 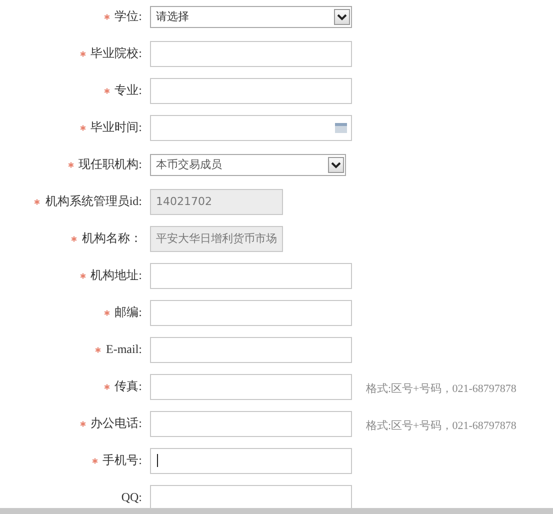 What do you see at coordinates (251, 127) in the screenshot?
I see `date-field` at bounding box center [251, 127].